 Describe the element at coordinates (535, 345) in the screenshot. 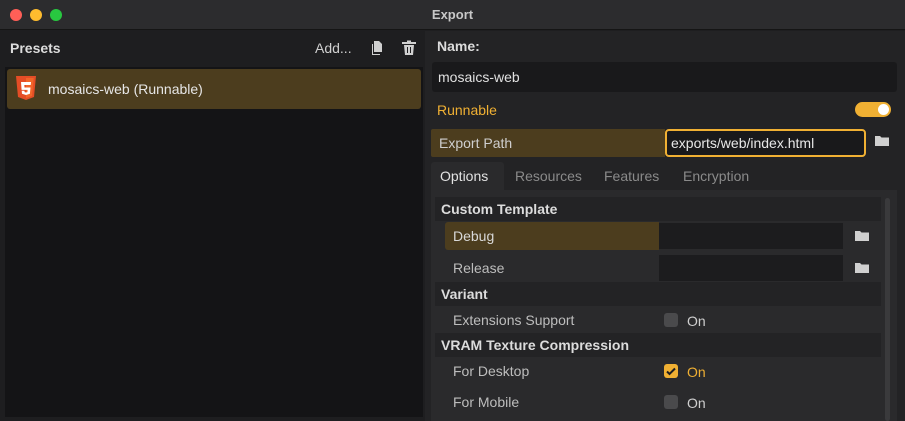

I see `section-header: VRAM Texture Compression` at that location.